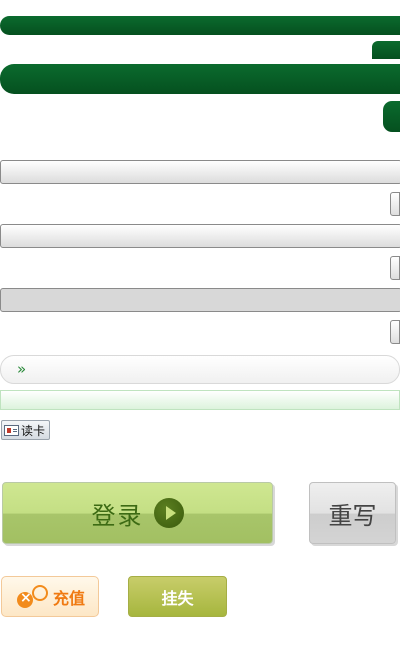 Image resolution: width=400 pixels, height=670 pixels. What do you see at coordinates (200, 300) in the screenshot?
I see `captcha-input` at bounding box center [200, 300].